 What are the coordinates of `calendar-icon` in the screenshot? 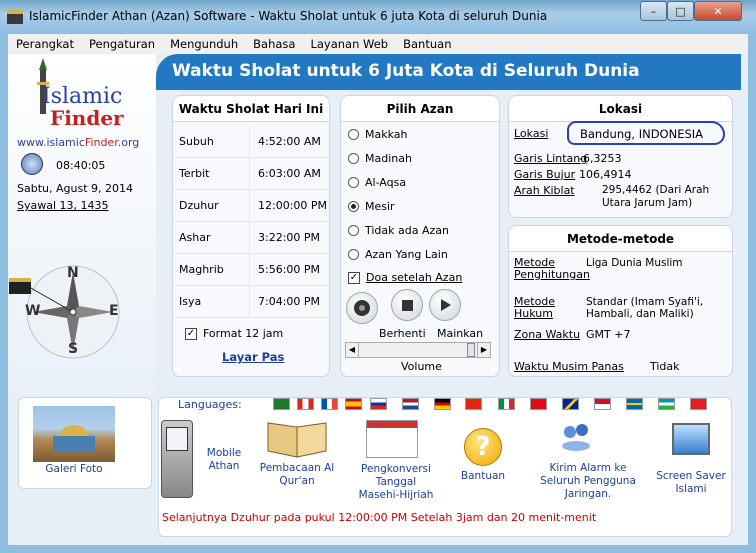 It's located at (392, 439).